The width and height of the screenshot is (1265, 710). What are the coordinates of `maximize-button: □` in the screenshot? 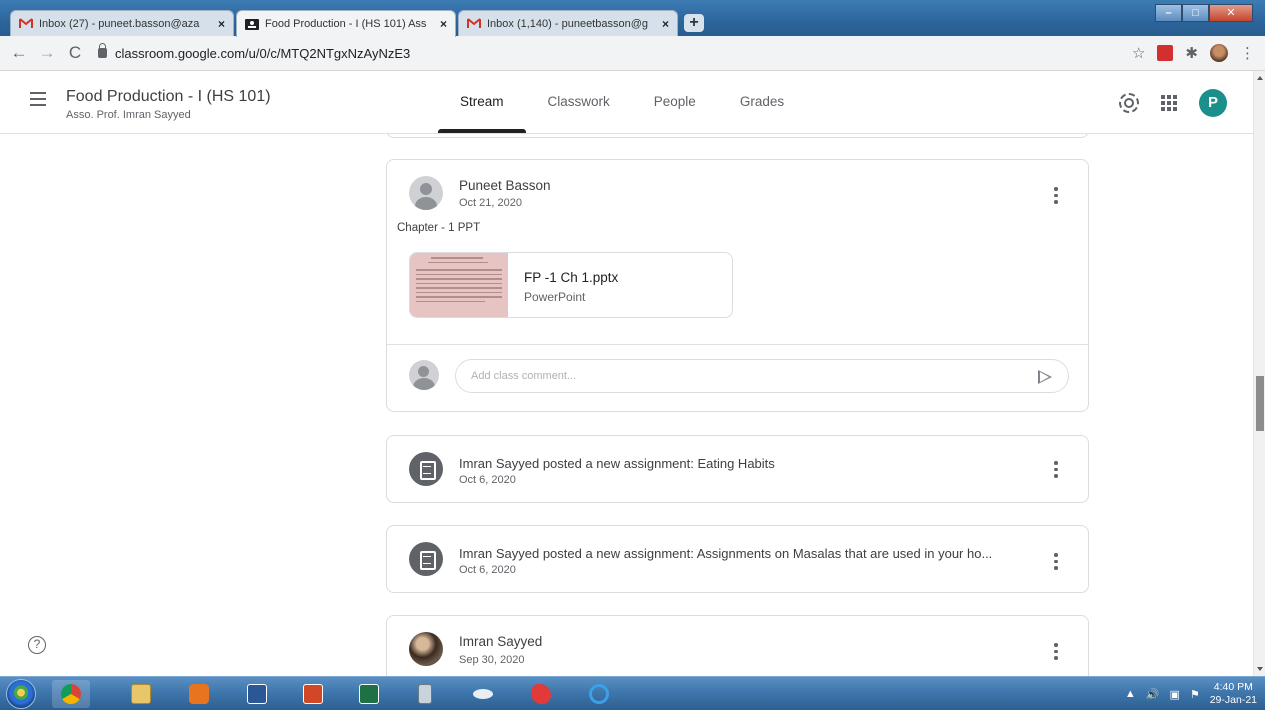 It's located at (1195, 13).